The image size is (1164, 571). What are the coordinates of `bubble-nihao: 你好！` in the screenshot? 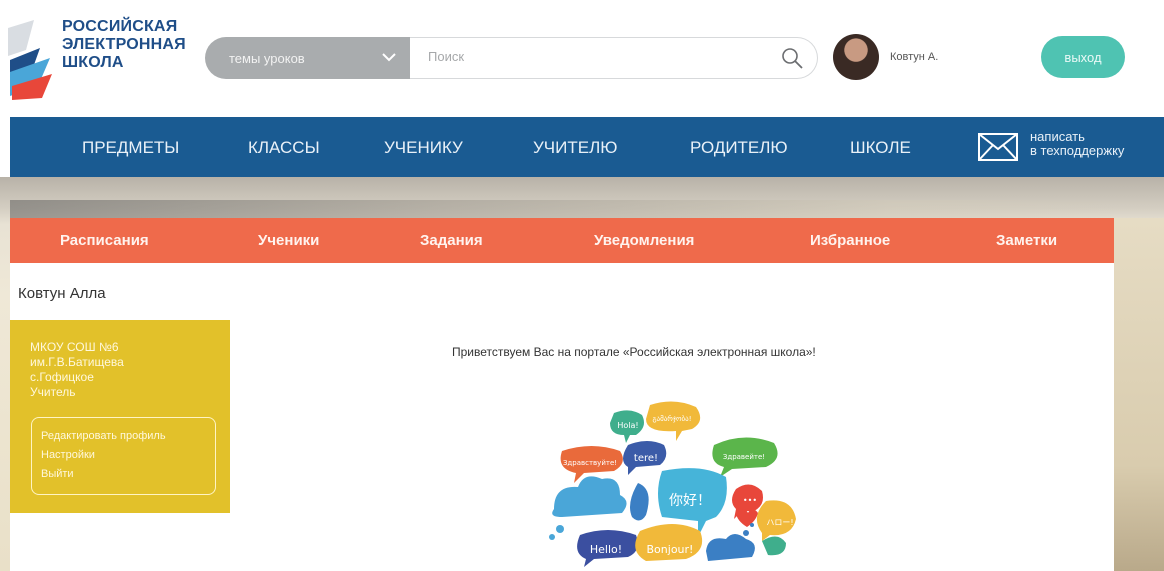 It's located at (690, 501).